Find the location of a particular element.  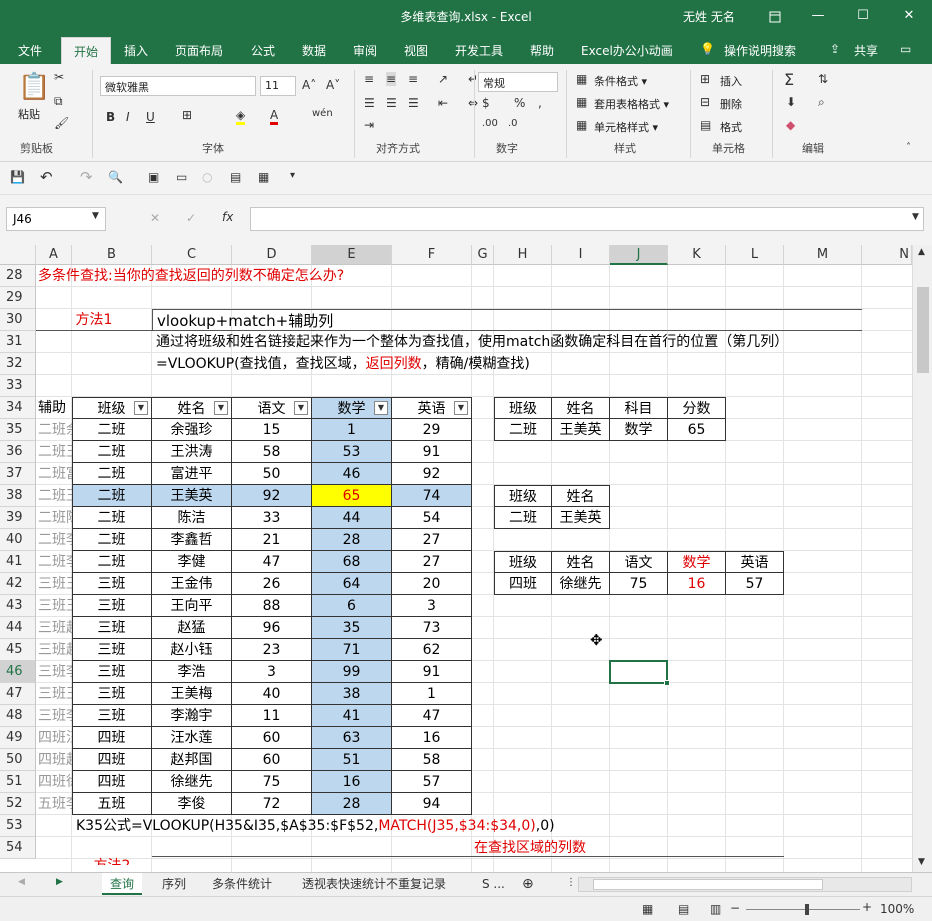

table-cell: 李鑫哲 is located at coordinates (192, 540).